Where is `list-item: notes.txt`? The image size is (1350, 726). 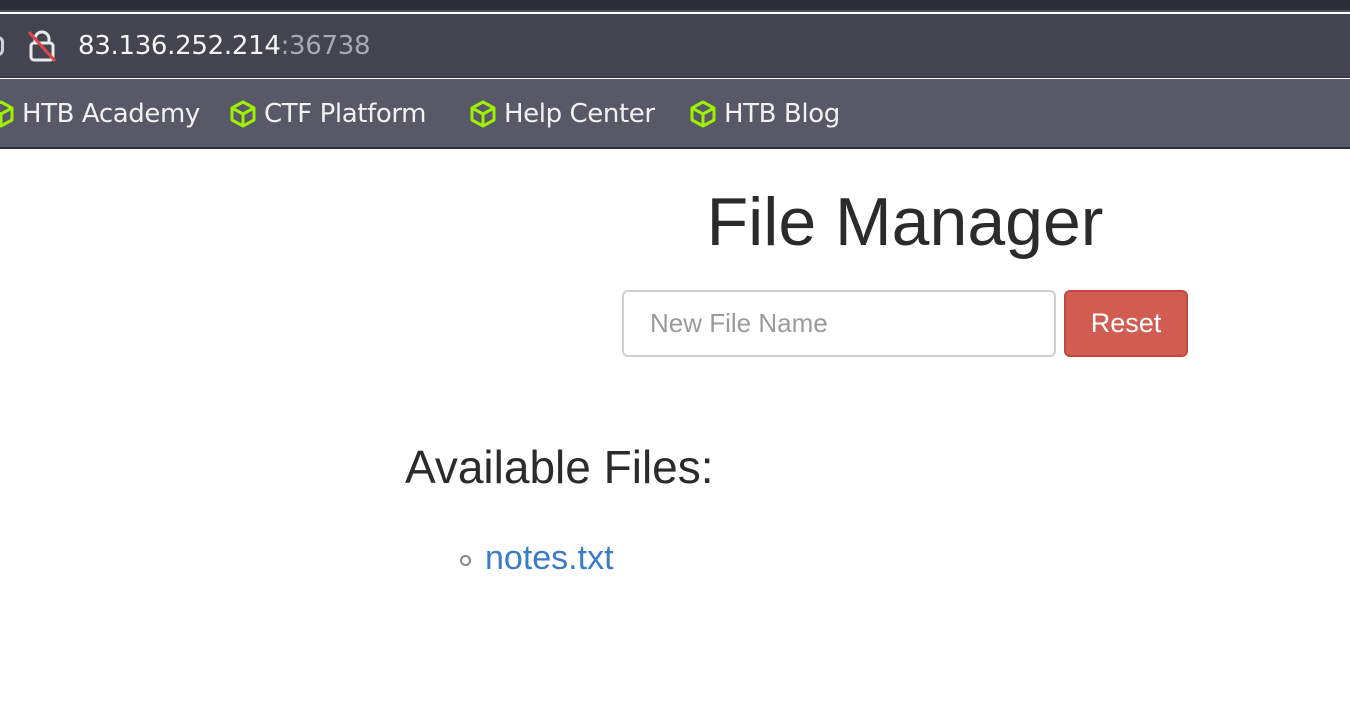 list-item: notes.txt is located at coordinates (537, 558).